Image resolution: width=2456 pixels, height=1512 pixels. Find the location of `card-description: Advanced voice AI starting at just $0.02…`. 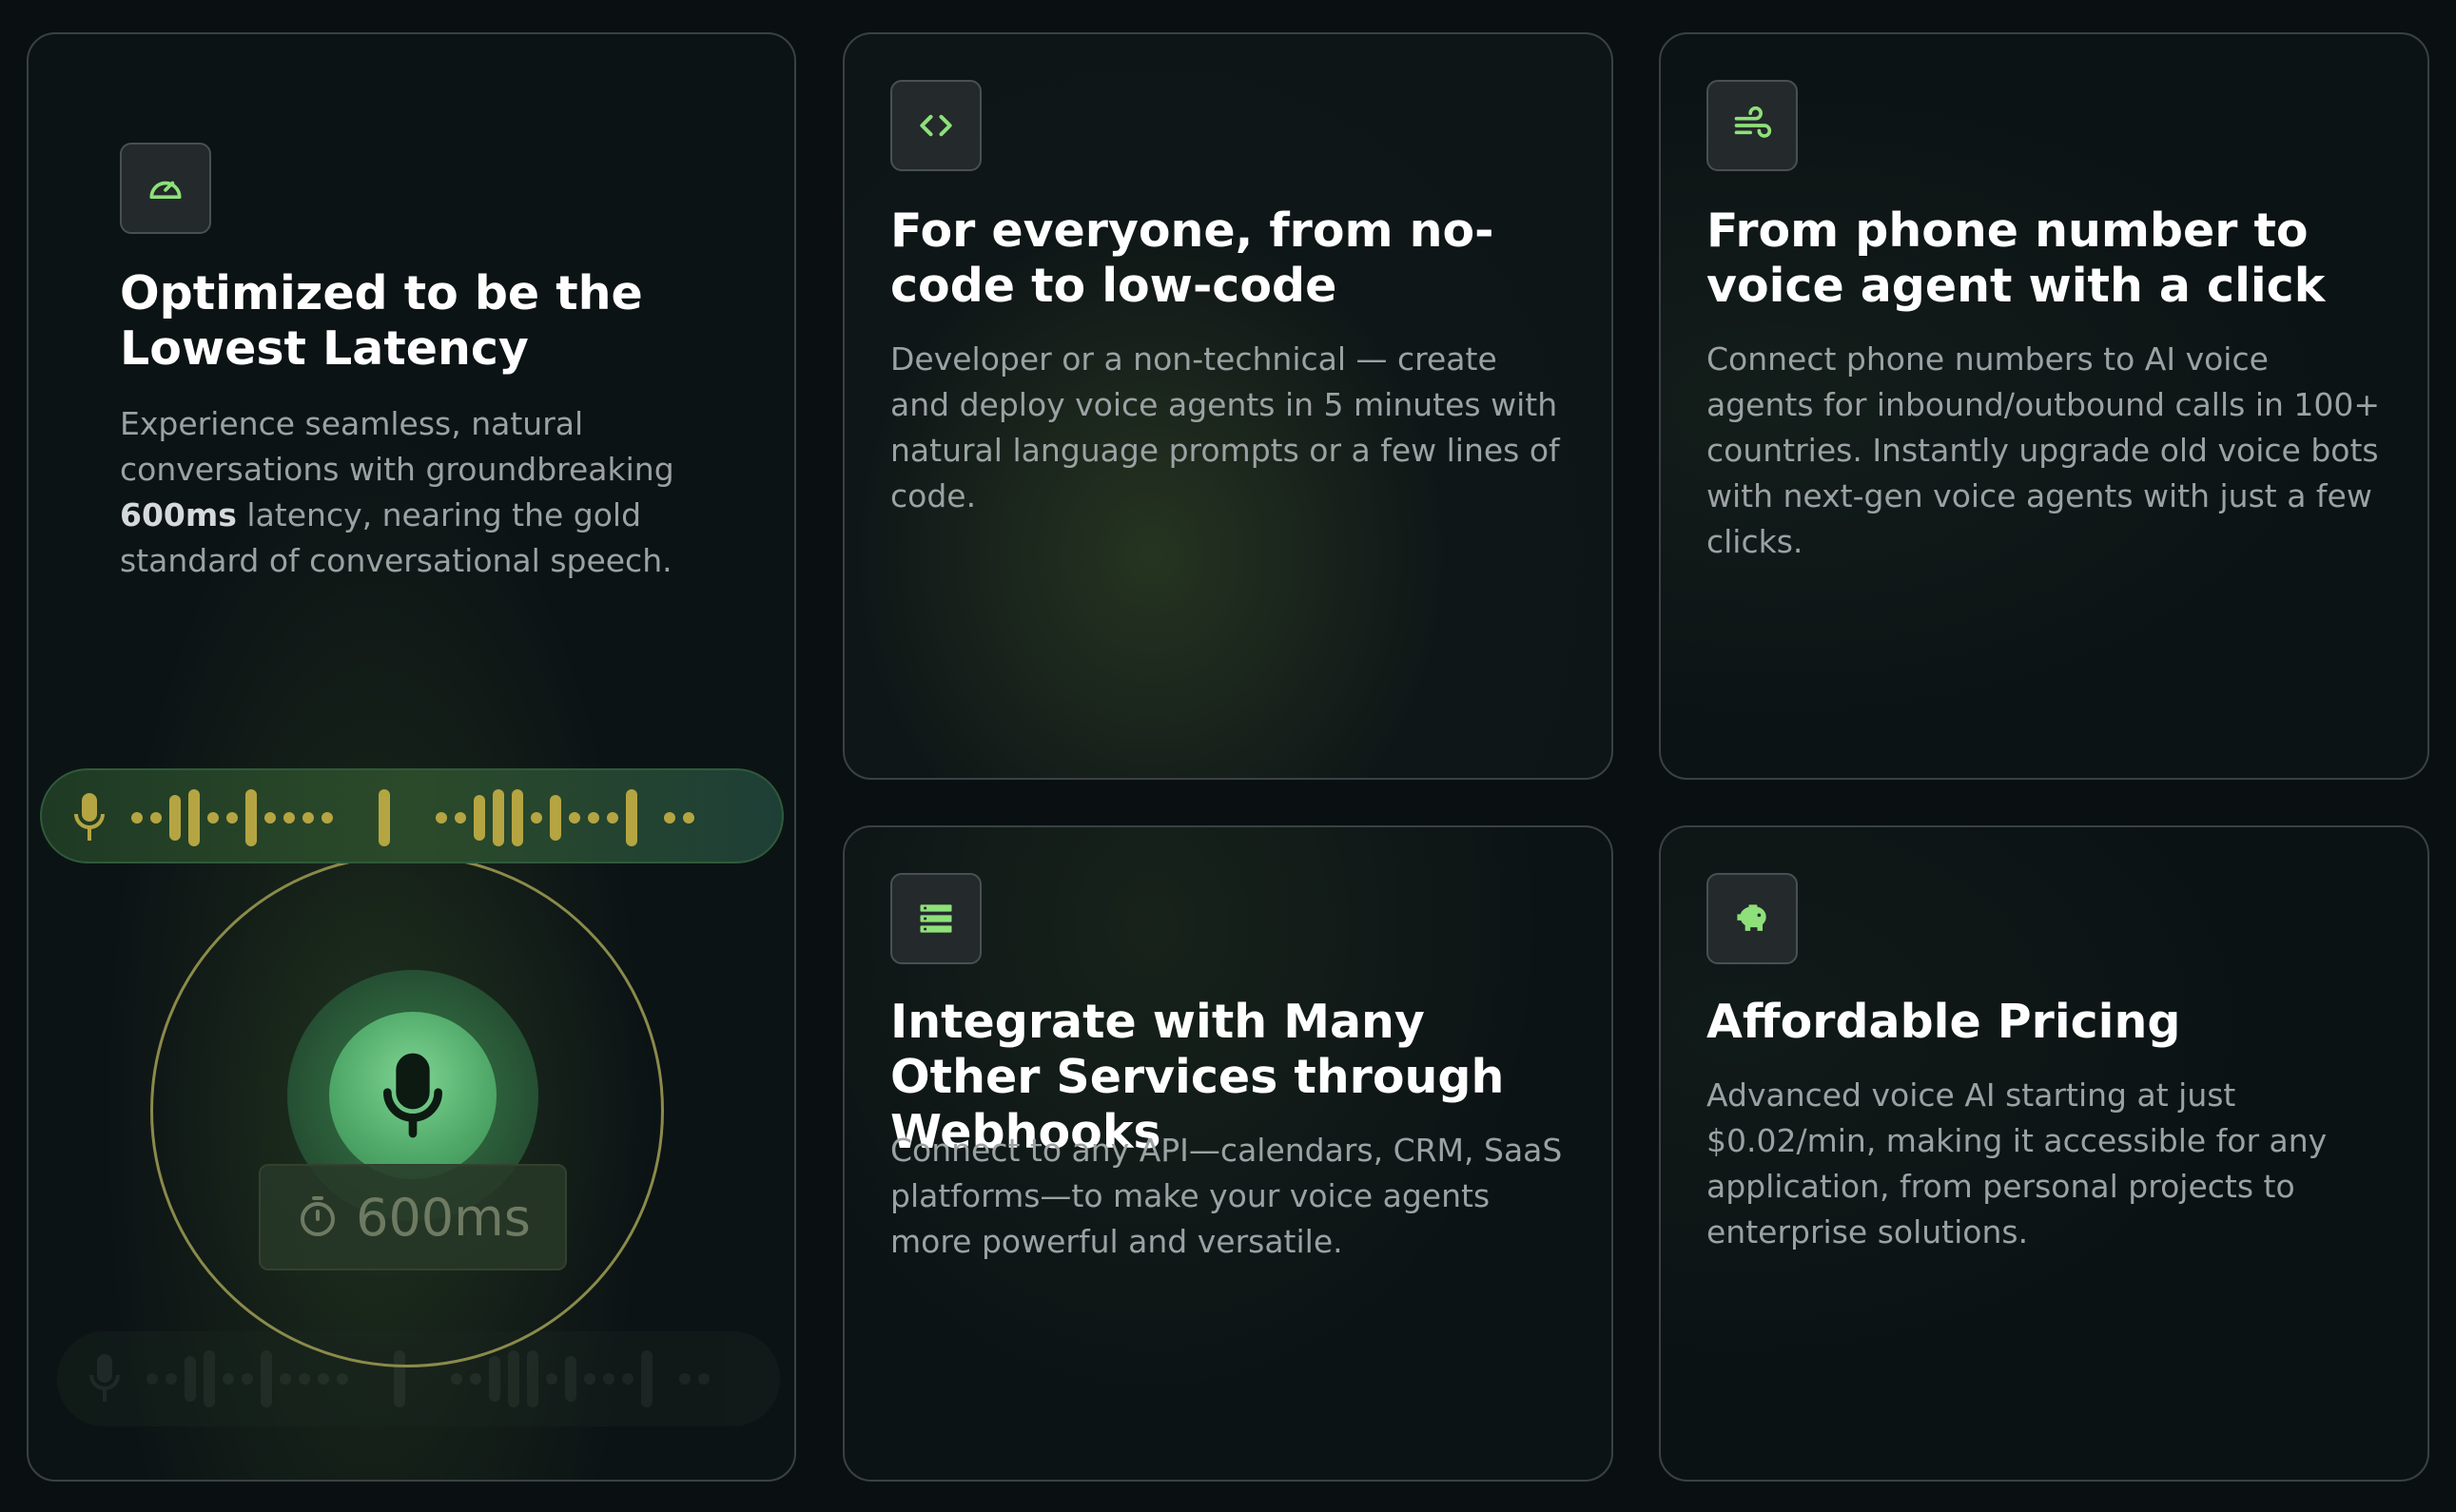

card-description: Advanced voice AI starting at just $0.02… is located at coordinates (2017, 1163).